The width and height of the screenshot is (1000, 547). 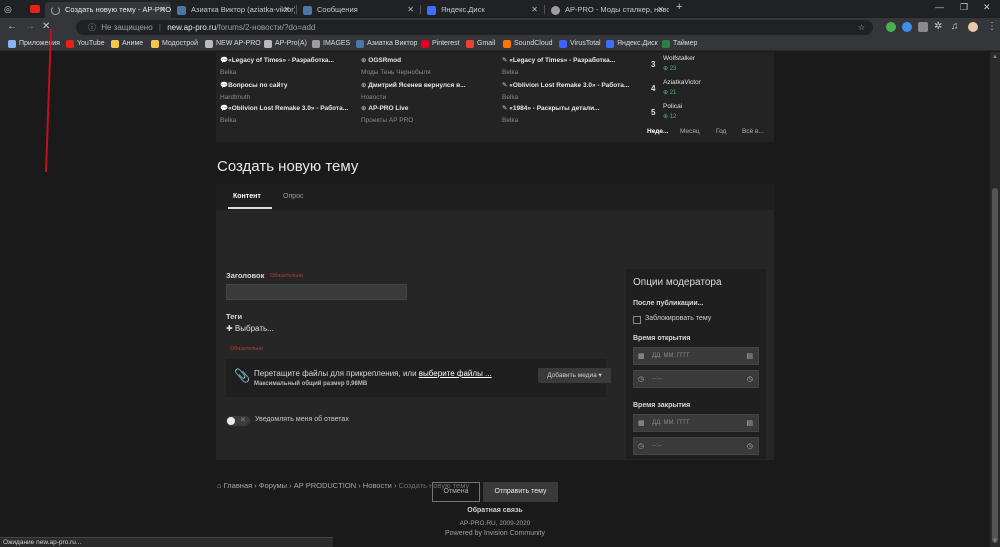 I want to click on minimize-button: —, so click(x=939, y=7).